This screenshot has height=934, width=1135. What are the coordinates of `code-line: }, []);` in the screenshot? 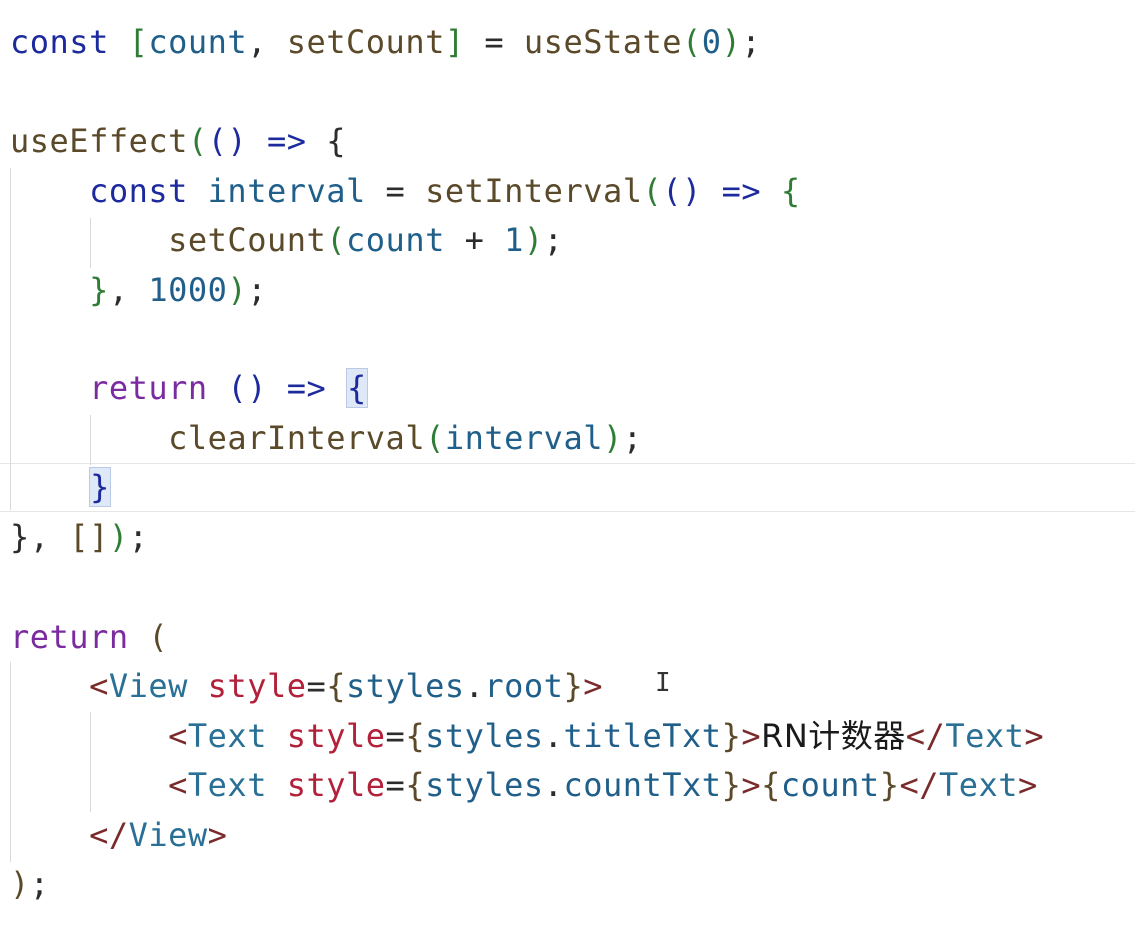 It's located at (79, 537).